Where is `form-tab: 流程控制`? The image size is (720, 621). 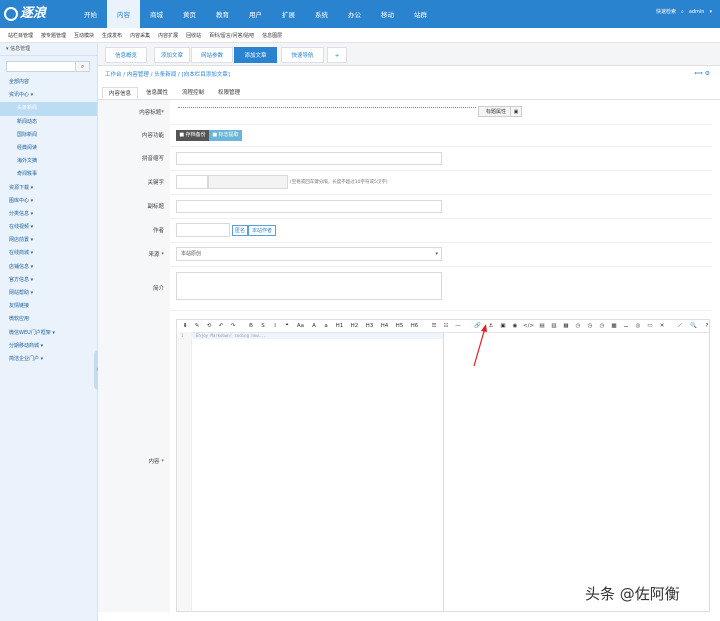 form-tab: 流程控制 is located at coordinates (193, 93).